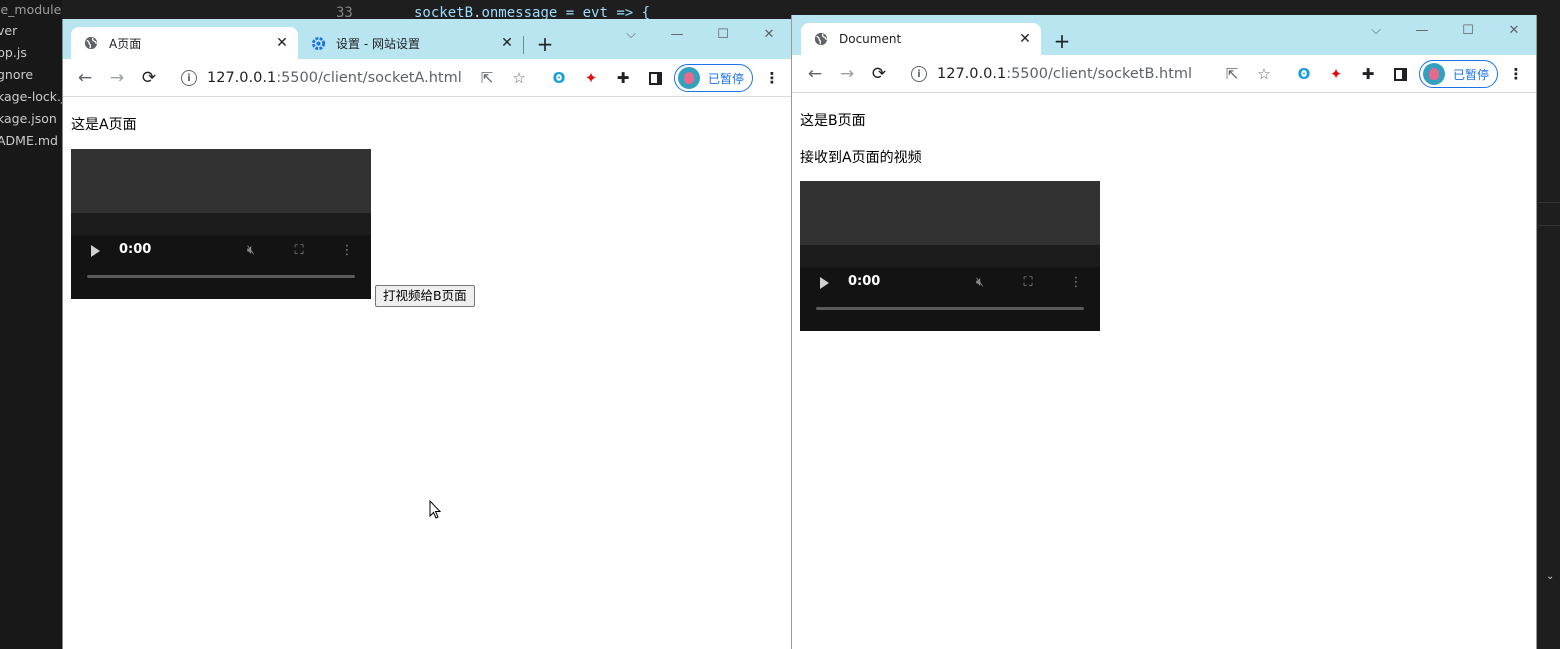  What do you see at coordinates (31, 141) in the screenshot?
I see `explorer-item: ADME.md` at bounding box center [31, 141].